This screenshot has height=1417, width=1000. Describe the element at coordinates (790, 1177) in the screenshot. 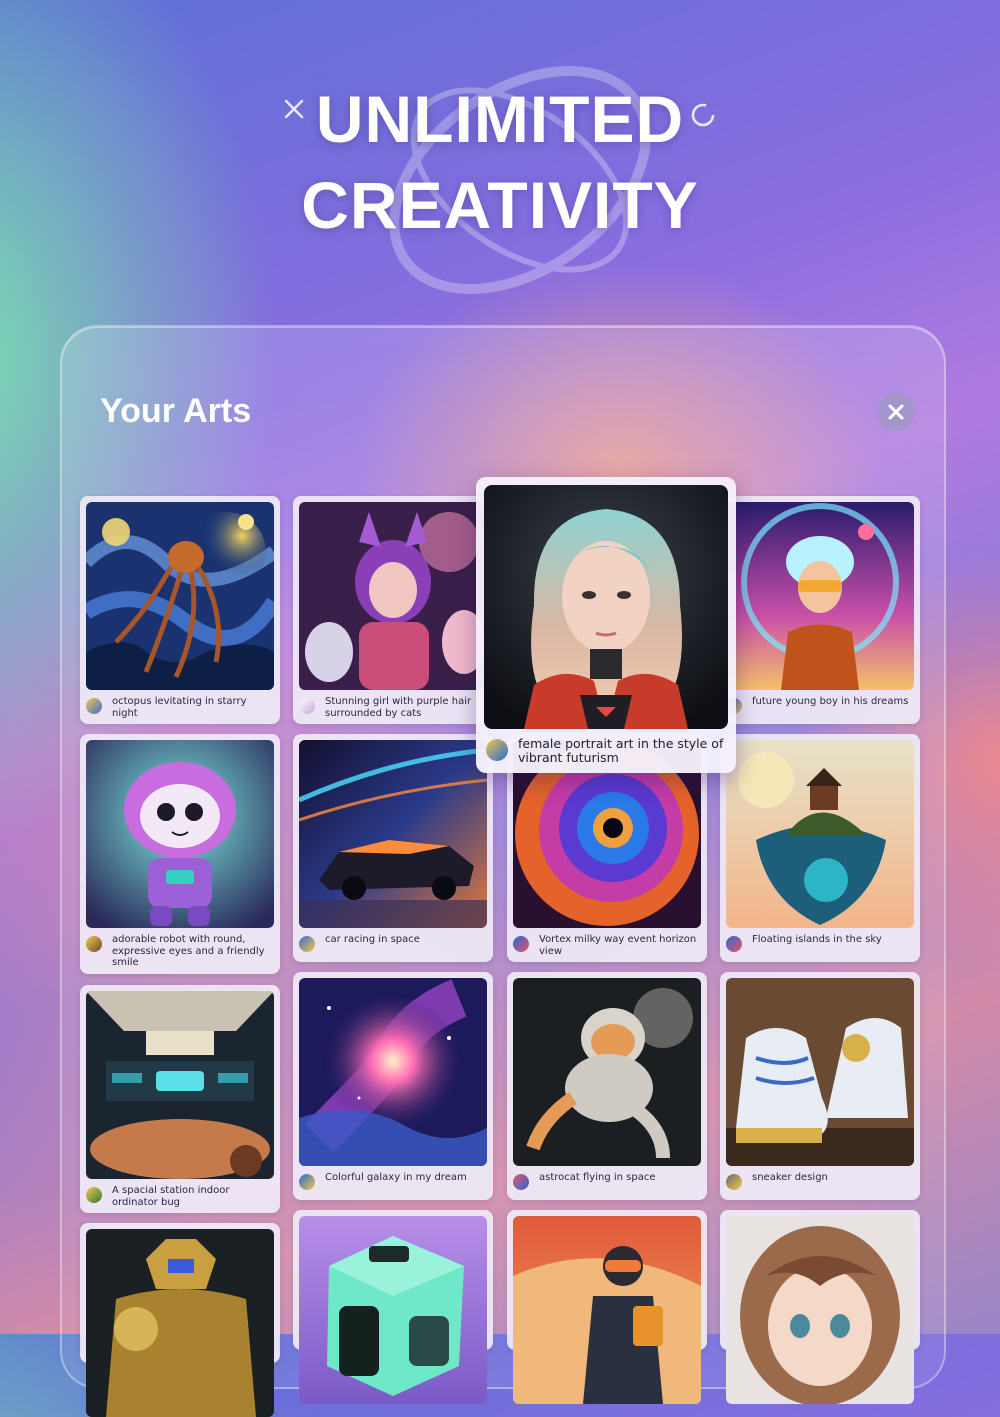

I see `art-caption: sneaker design` at that location.